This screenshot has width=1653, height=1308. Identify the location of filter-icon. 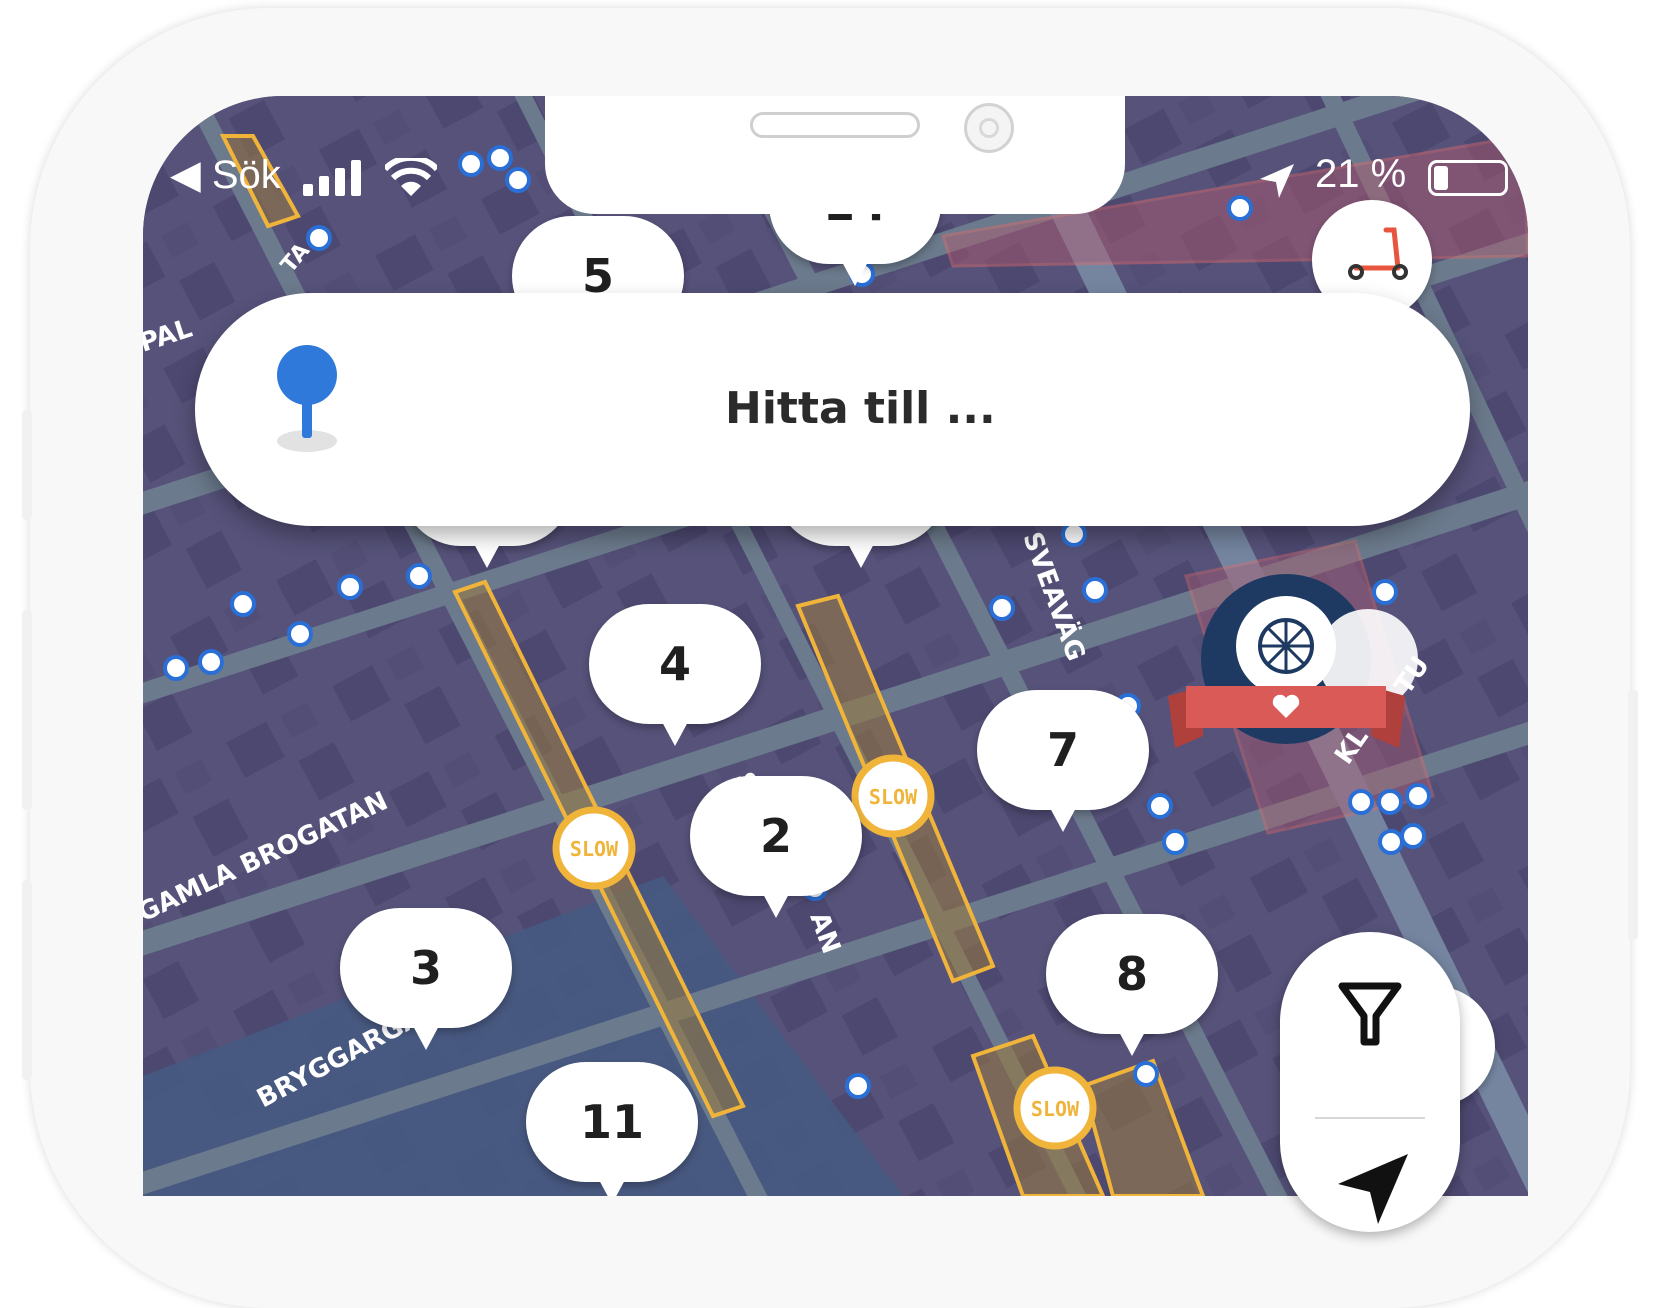
(1370, 1014).